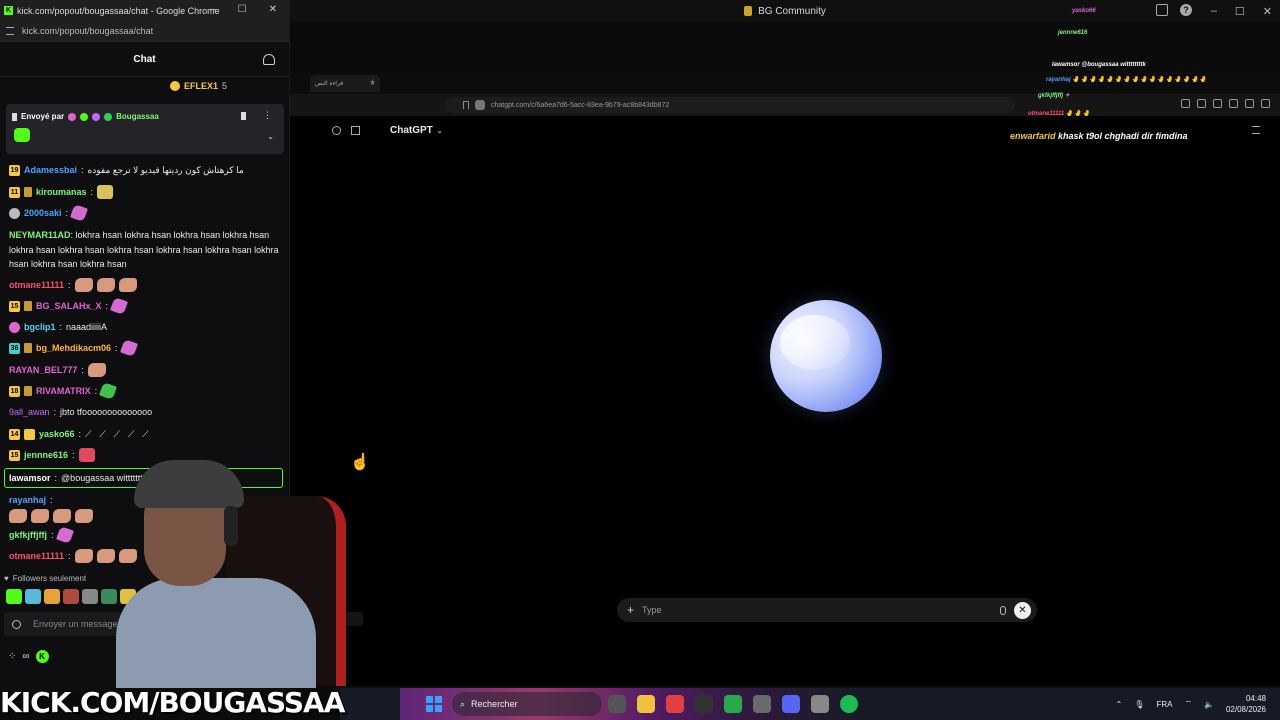 Image resolution: width=1280 pixels, height=720 pixels. What do you see at coordinates (165, 170) in the screenshot?
I see `chat-text: ما كرهتاش كون رديتها فيديو لا ترجع مفوده` at bounding box center [165, 170].